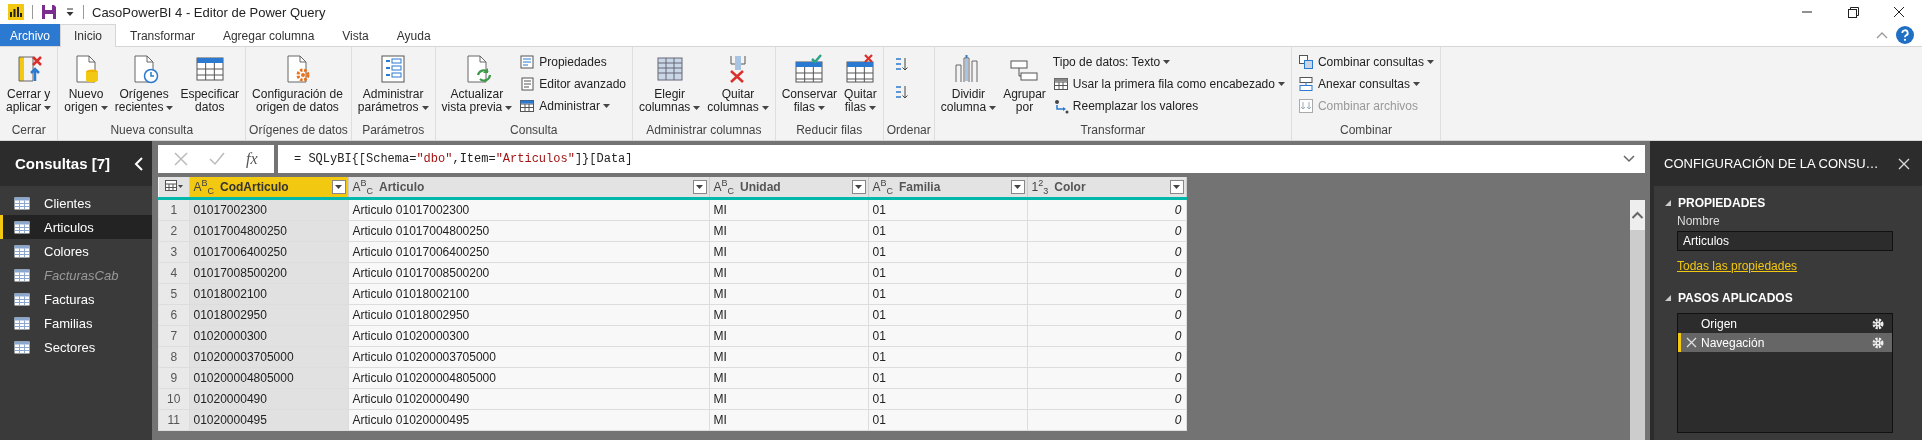 The height and width of the screenshot is (440, 1922). What do you see at coordinates (76, 251) in the screenshot?
I see `query-item: Colores` at bounding box center [76, 251].